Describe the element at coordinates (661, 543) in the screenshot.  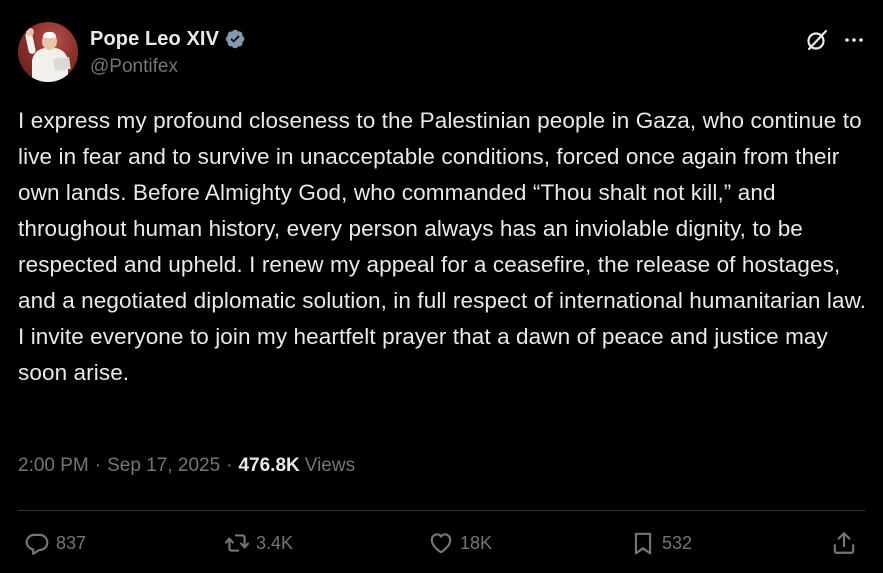
I see `bookmark-button: 532` at that location.